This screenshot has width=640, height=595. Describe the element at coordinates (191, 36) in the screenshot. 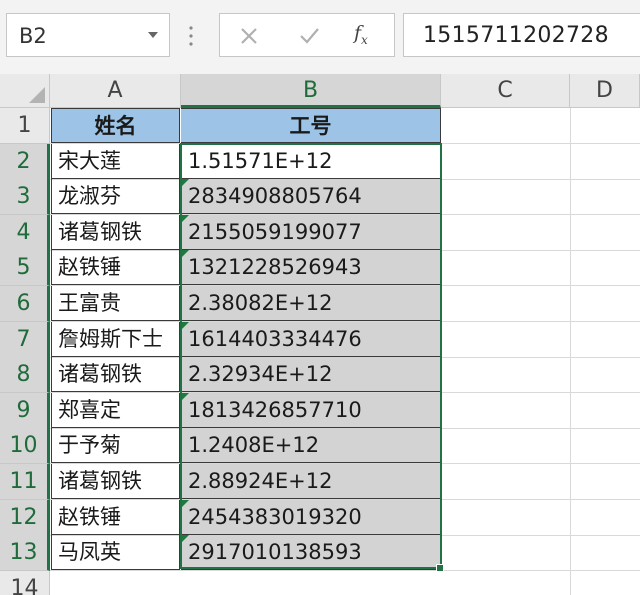

I see `more-options-icon` at that location.